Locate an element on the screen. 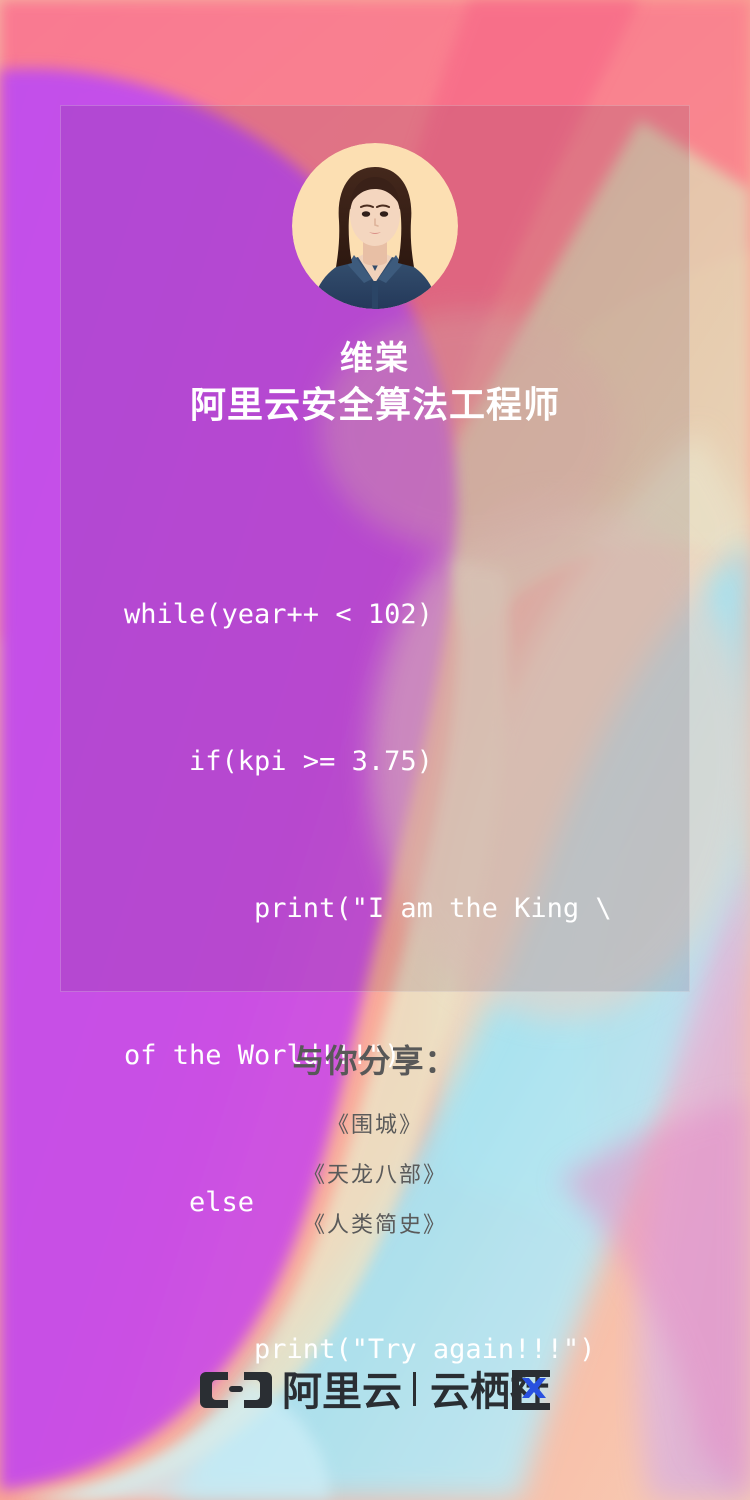  code-line: while(year++ < 102) is located at coordinates (278, 614).